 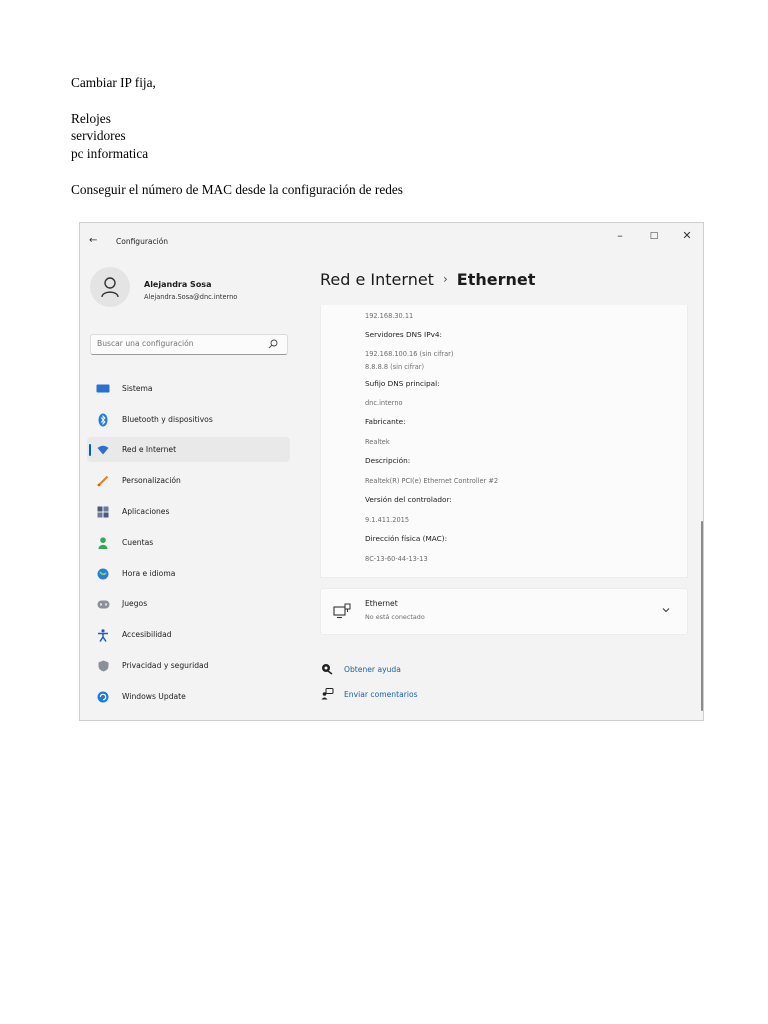 I want to click on gamepad-icon, so click(x=103, y=604).